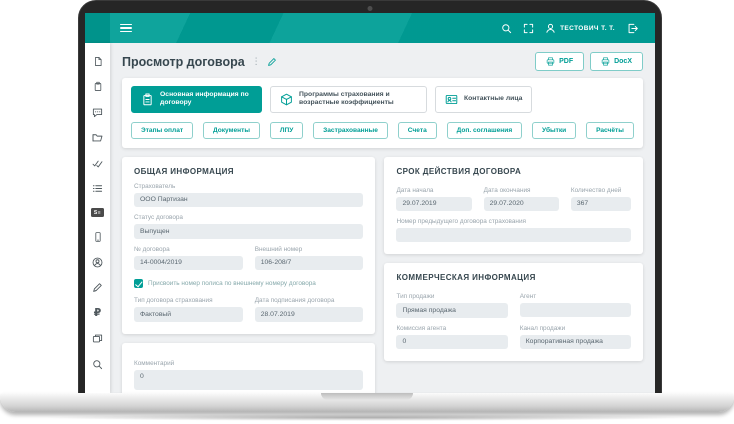 This screenshot has height=424, width=734. Describe the element at coordinates (98, 138) in the screenshot. I see `folder-icon` at that location.